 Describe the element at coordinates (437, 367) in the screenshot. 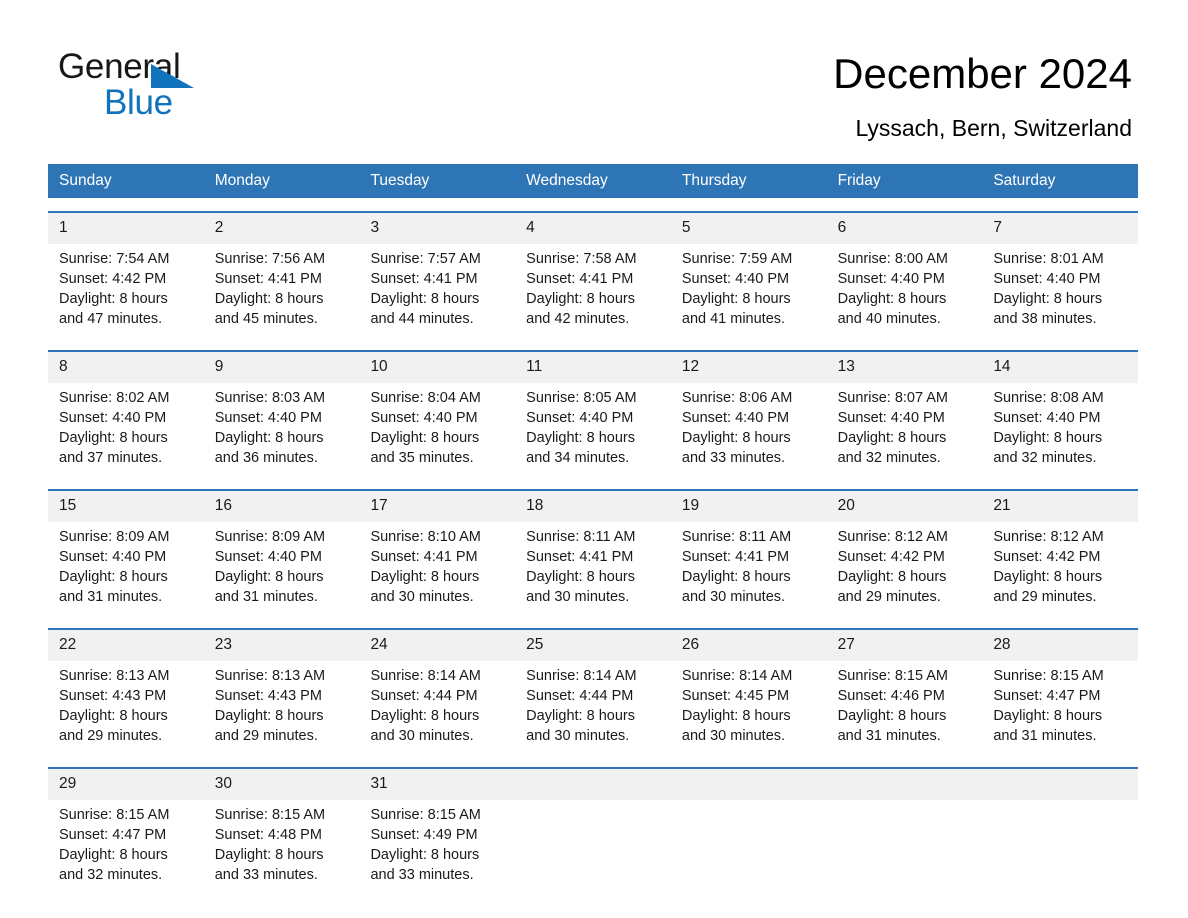

I see `day-number: 10` at that location.